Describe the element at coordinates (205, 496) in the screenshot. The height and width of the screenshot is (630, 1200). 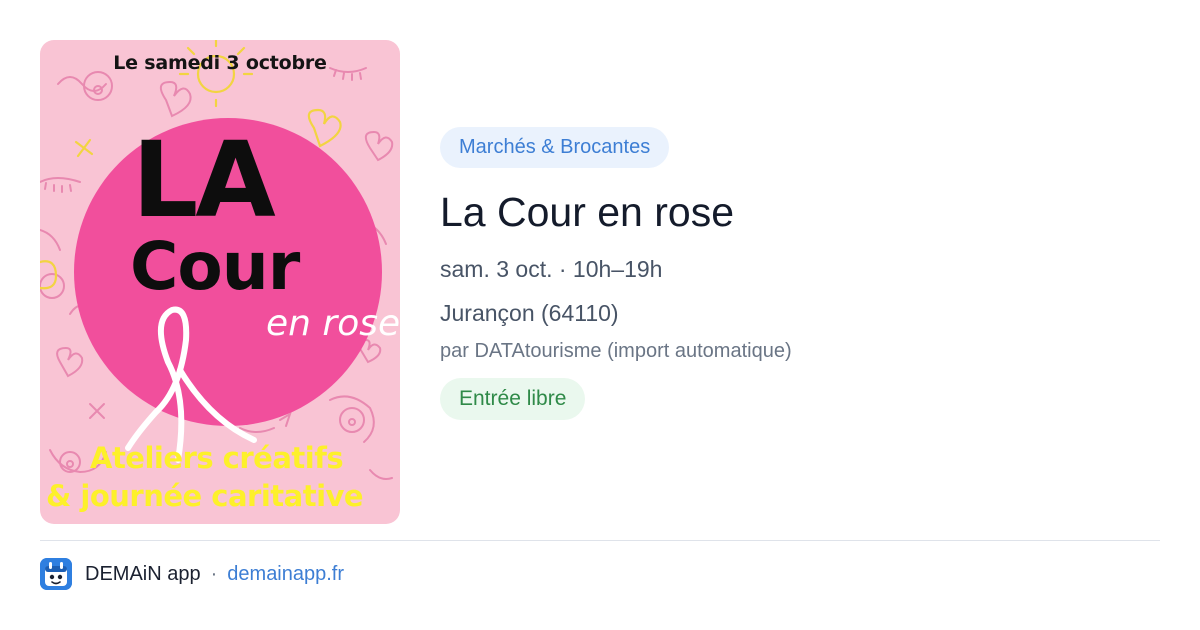
I see `poster-tagline-2: & journée caritative` at that location.